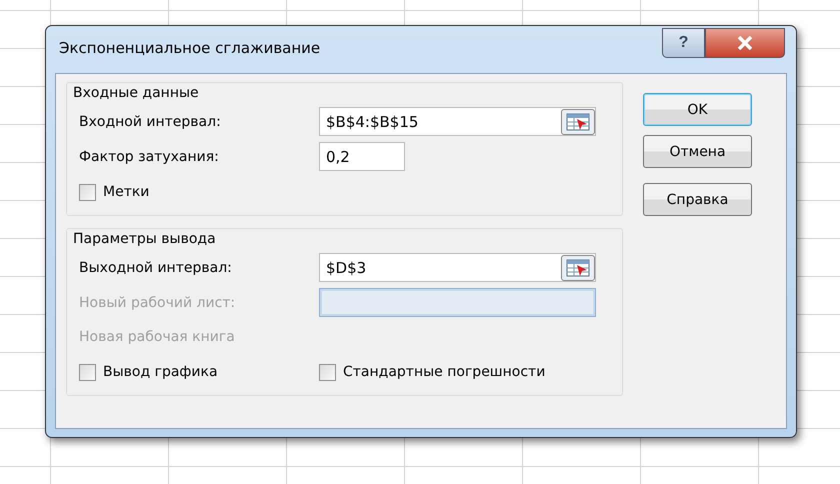 The width and height of the screenshot is (840, 484). Describe the element at coordinates (697, 151) in the screenshot. I see `dialog-button: Отмена` at that location.